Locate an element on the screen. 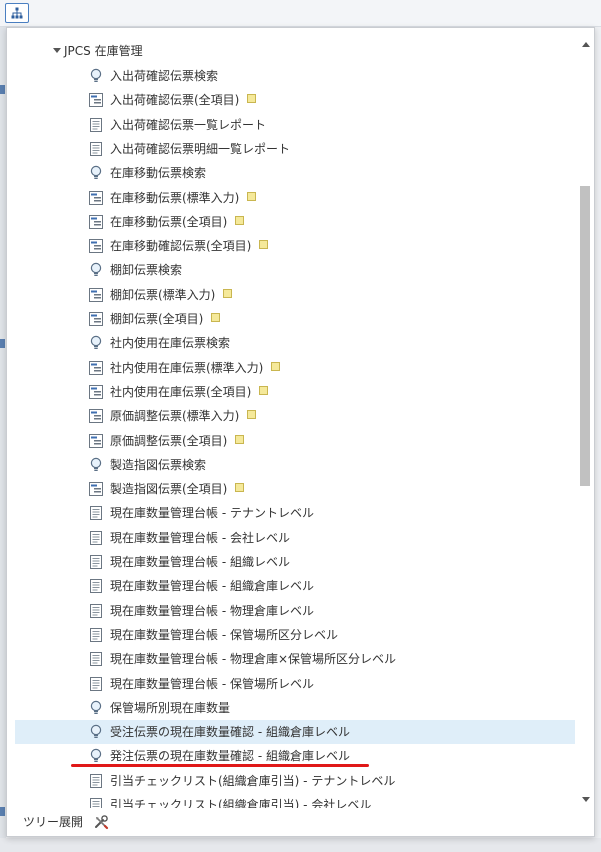 Image resolution: width=601 pixels, height=852 pixels. tree-root-label: JPCS 在庫管理 is located at coordinates (103, 51).